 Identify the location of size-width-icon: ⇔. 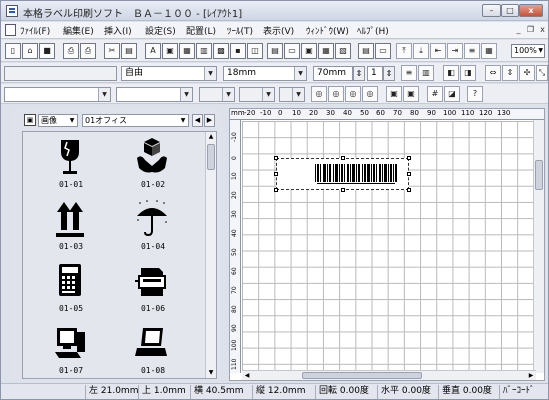
(493, 73).